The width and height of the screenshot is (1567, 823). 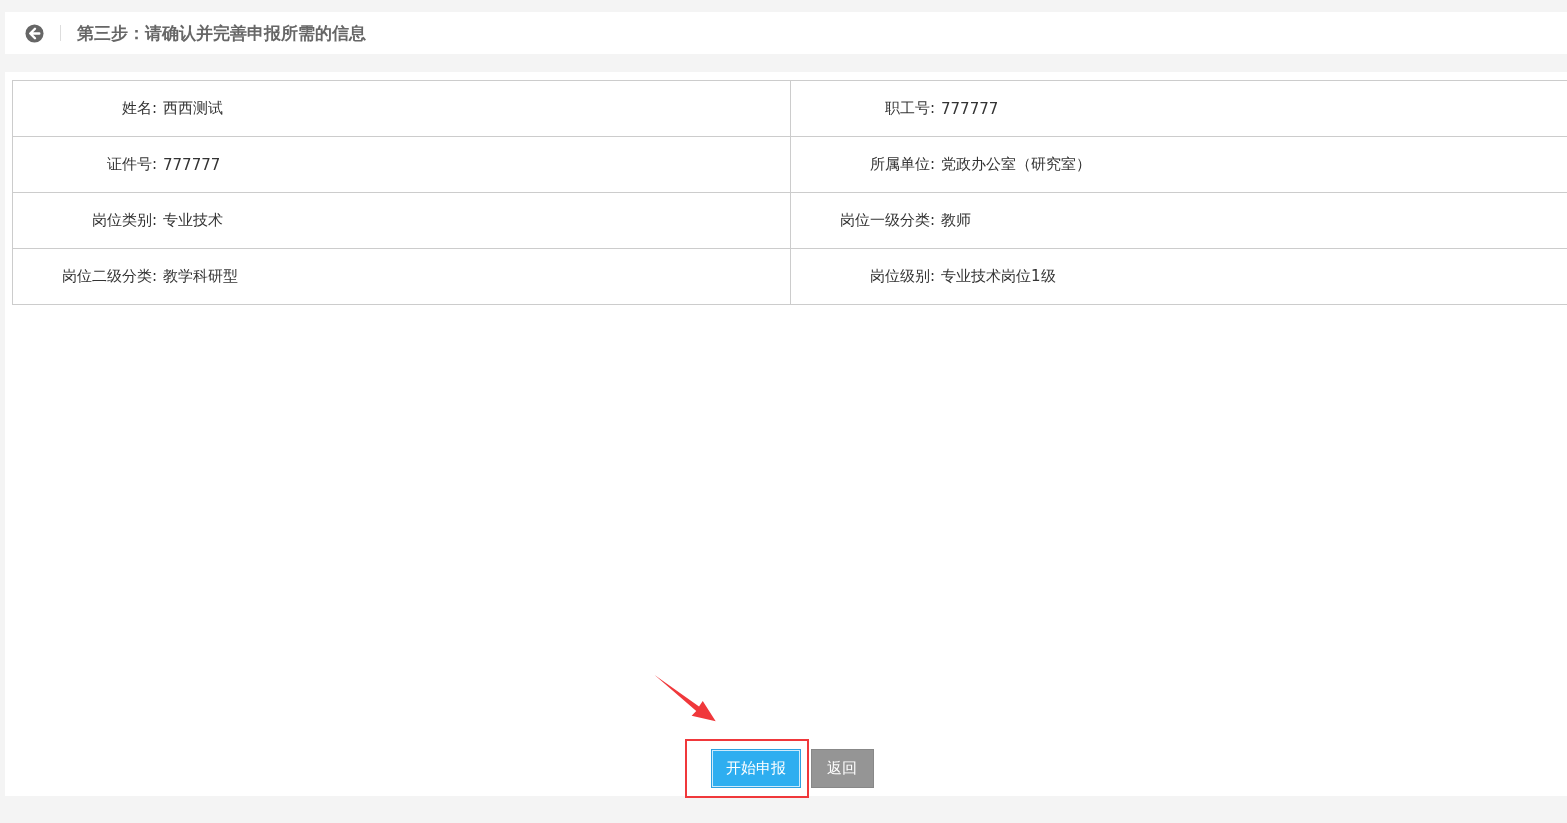 I want to click on field-label: 岗位二级分类:, so click(x=109, y=276).